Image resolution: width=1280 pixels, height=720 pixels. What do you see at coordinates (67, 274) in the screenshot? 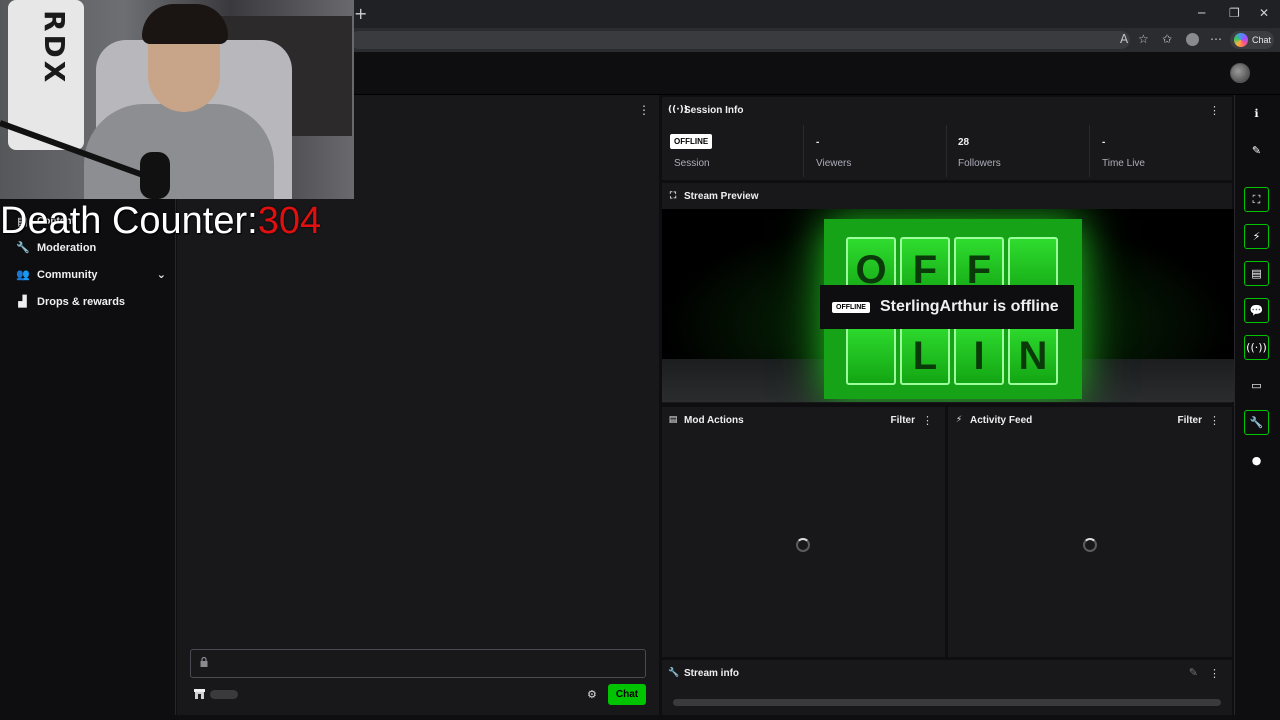
I see `sidebar-item-label: Community` at bounding box center [67, 274].